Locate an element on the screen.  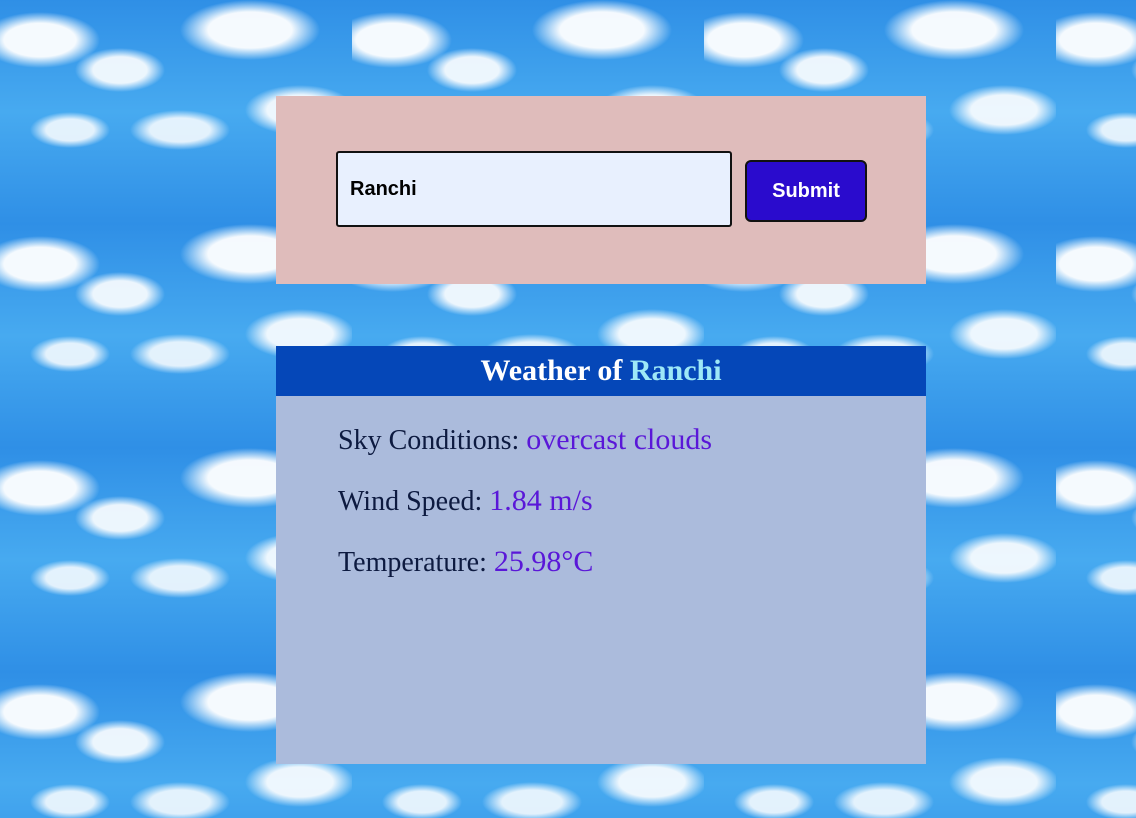
temperature-row: Temperature: 25.98°C is located at coordinates (632, 572).